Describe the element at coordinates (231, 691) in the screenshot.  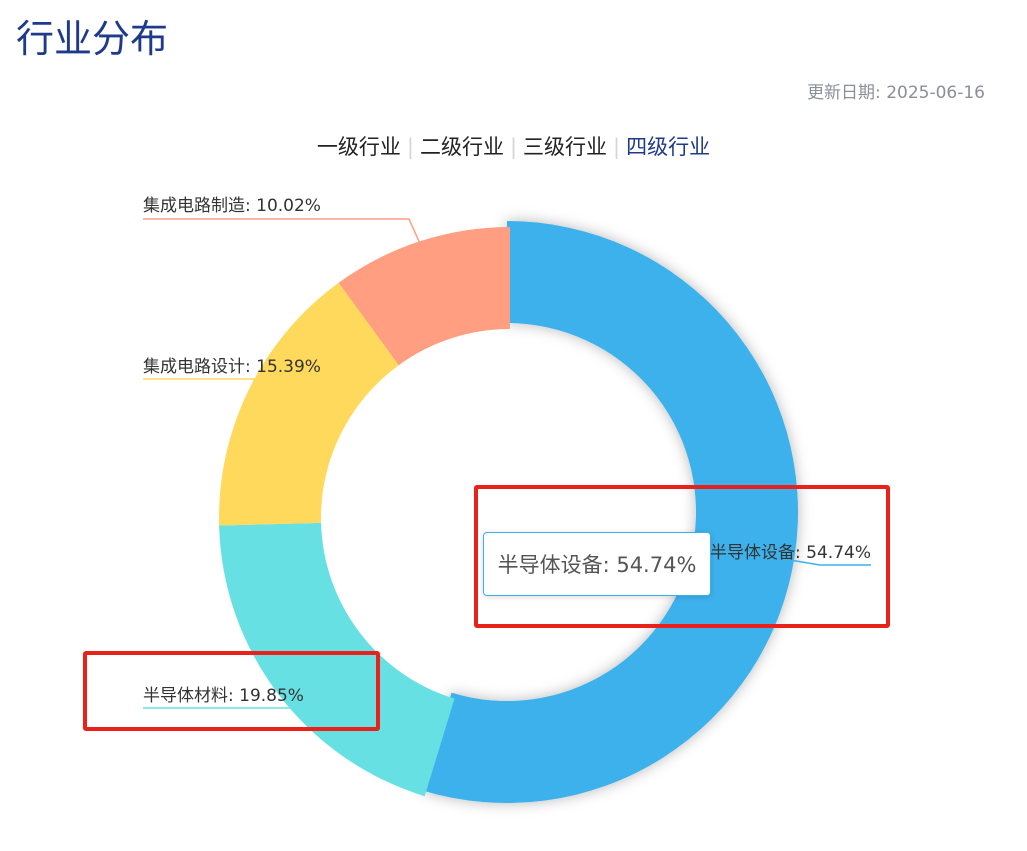
I see `highlight-box-materials` at that location.